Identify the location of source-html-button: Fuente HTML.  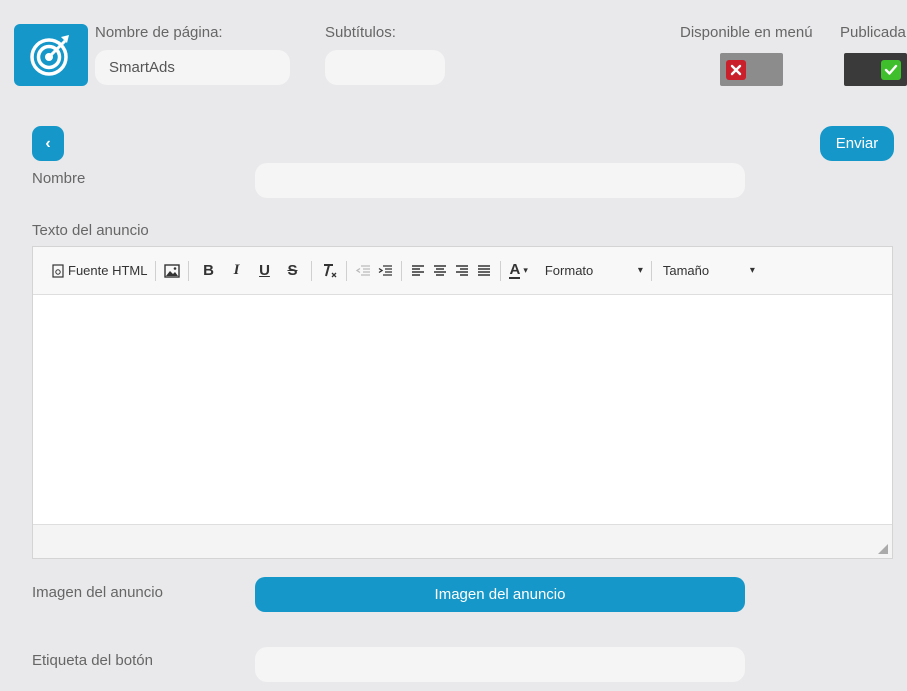
(99, 271).